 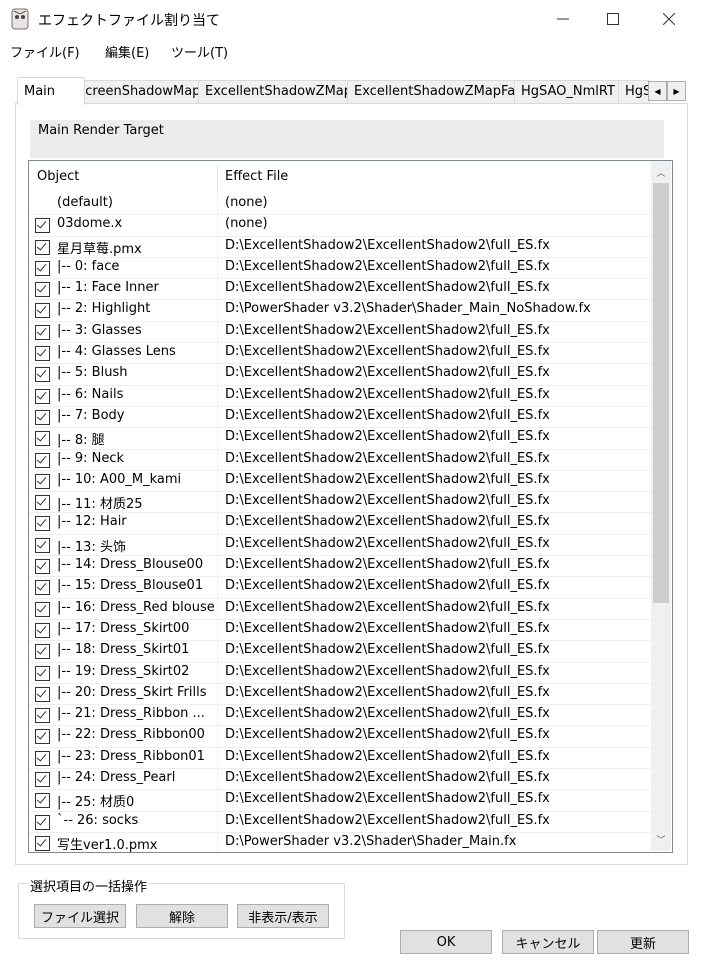 What do you see at coordinates (135, 91) in the screenshot?
I see `tab-screenshadowmap: ScreenShadowMap` at bounding box center [135, 91].